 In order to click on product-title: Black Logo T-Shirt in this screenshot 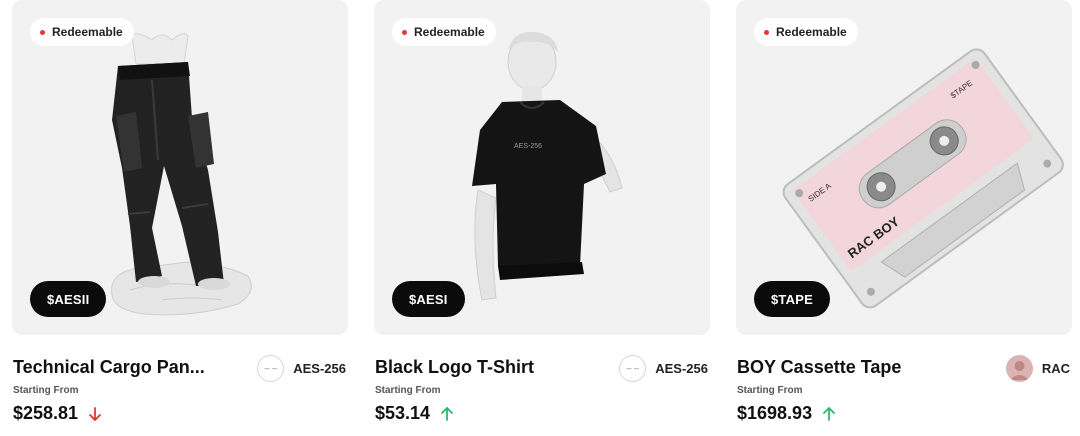, I will do `click(490, 367)`.